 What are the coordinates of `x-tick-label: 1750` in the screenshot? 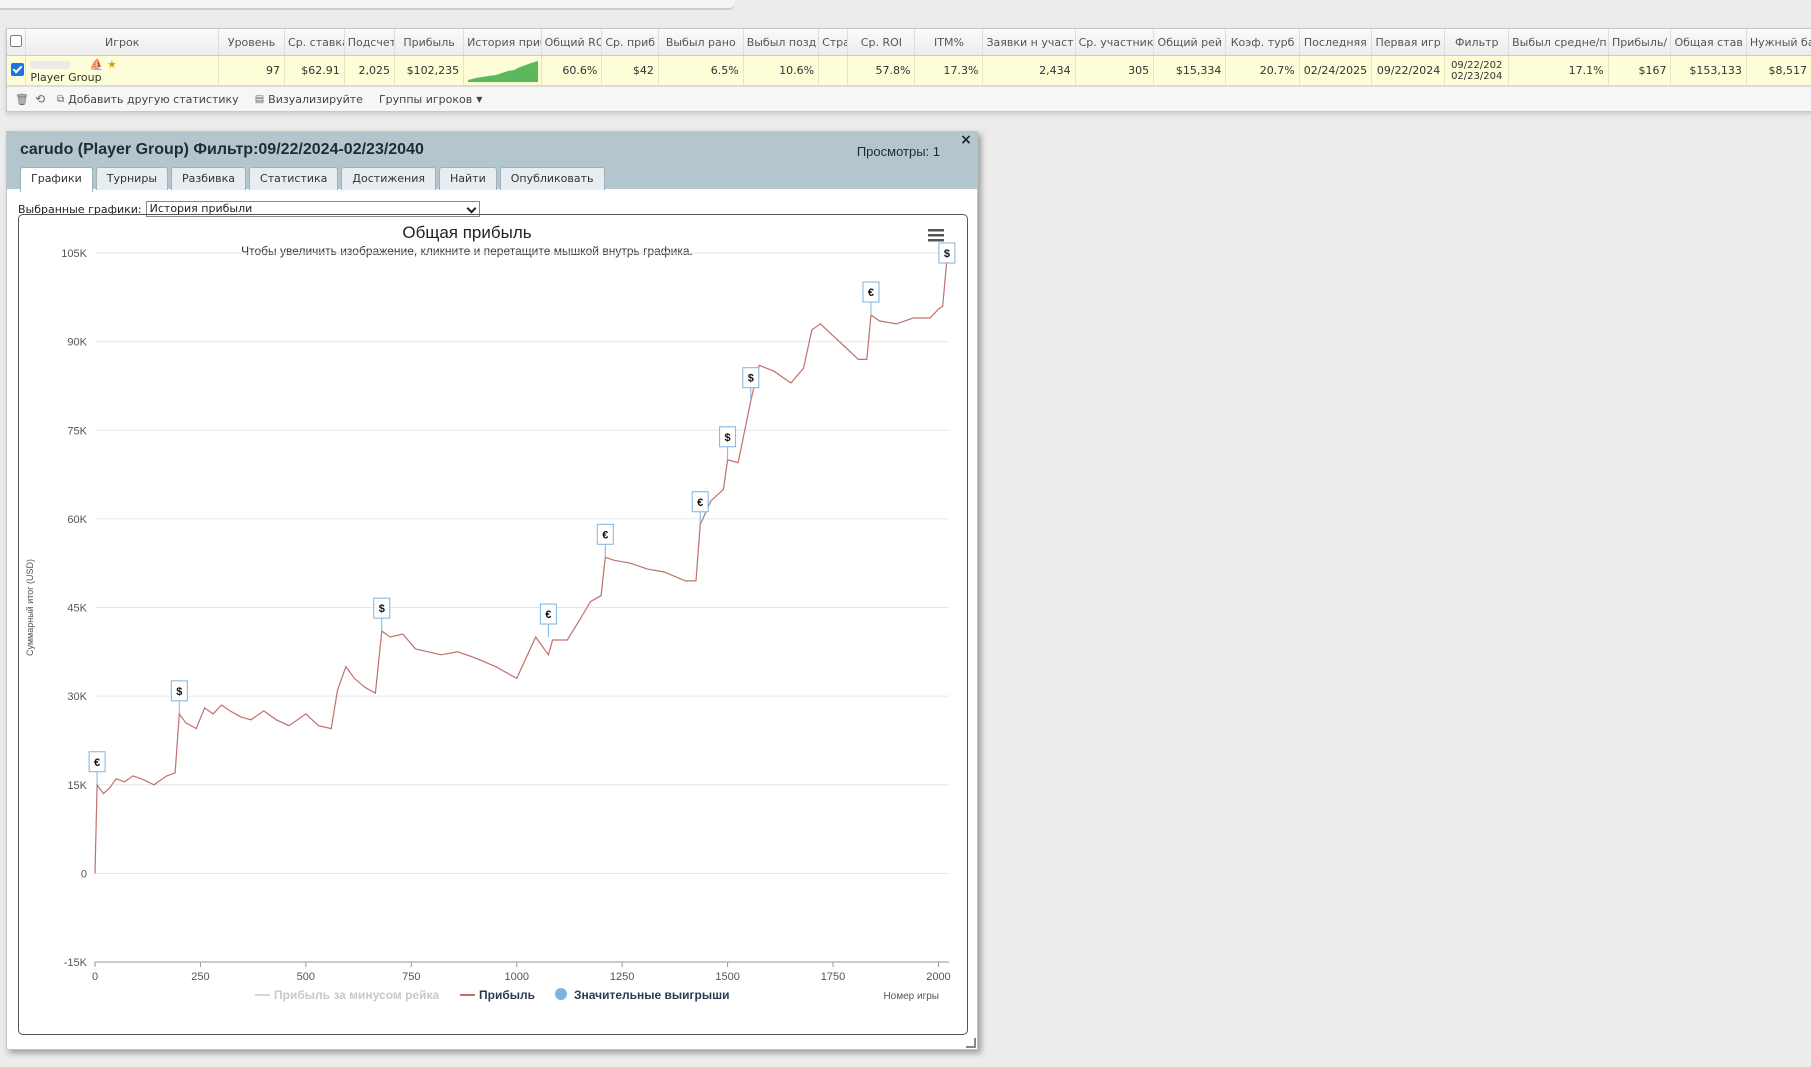 It's located at (833, 977).